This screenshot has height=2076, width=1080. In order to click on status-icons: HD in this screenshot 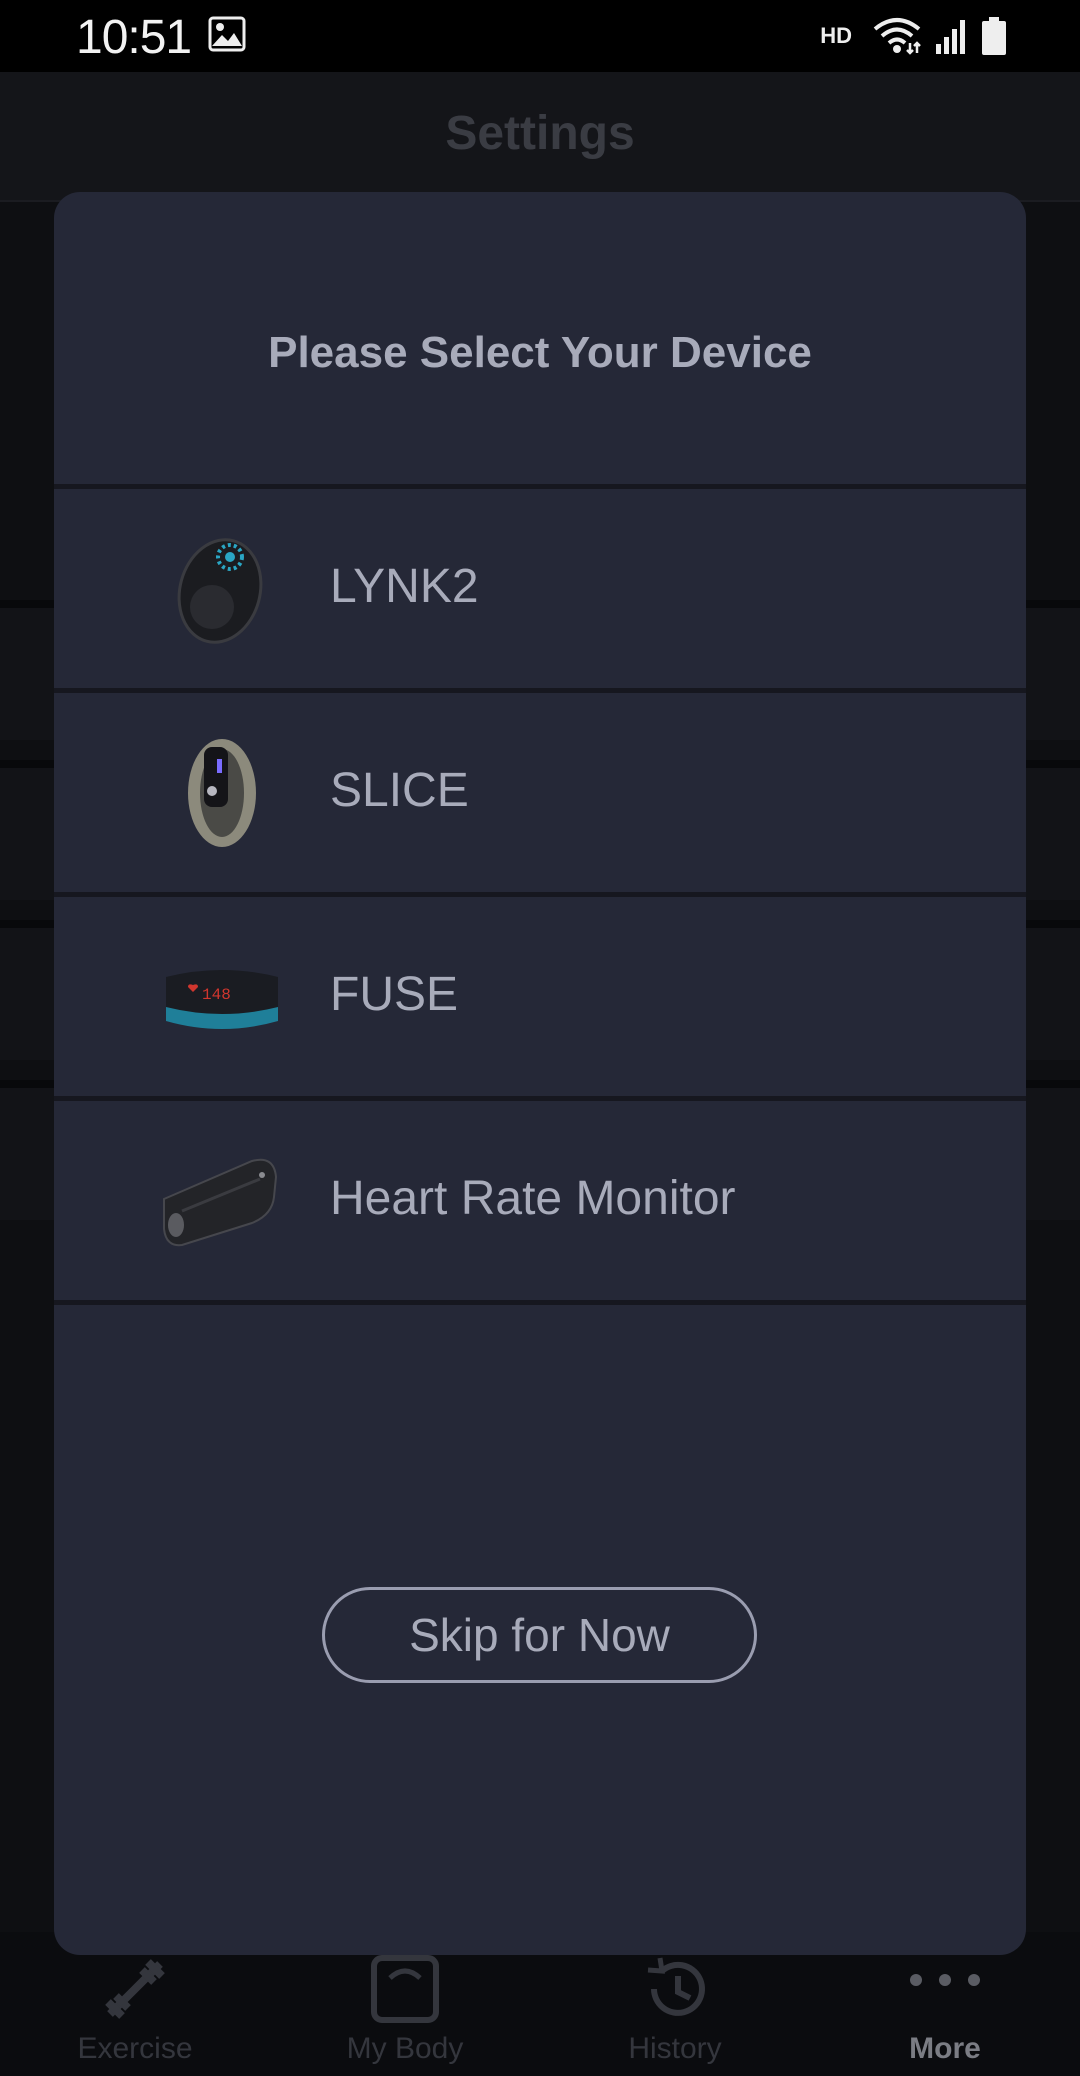, I will do `click(914, 36)`.